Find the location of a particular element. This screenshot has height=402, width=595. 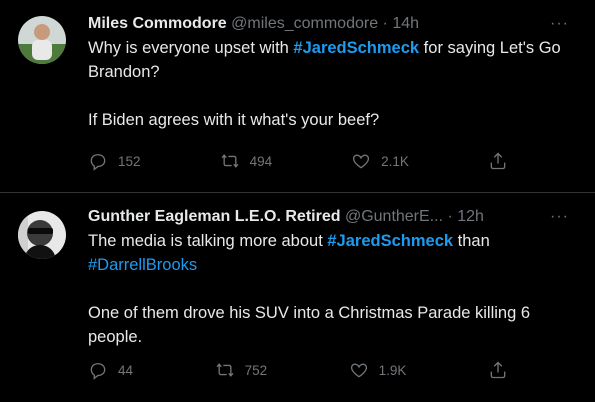

reply-button: 152 is located at coordinates (114, 161).